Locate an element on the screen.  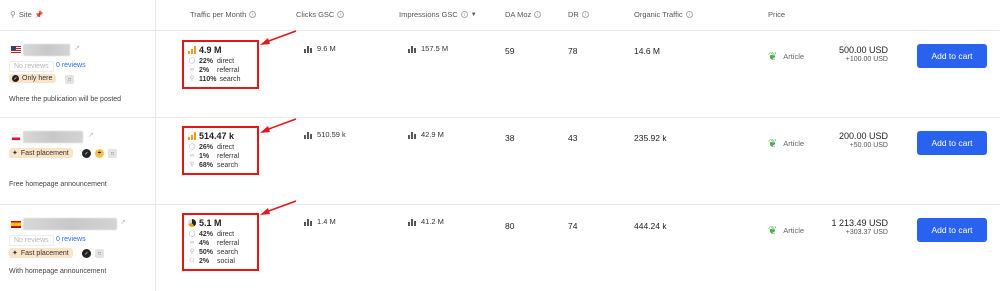
da-value: 59 is located at coordinates (510, 51).